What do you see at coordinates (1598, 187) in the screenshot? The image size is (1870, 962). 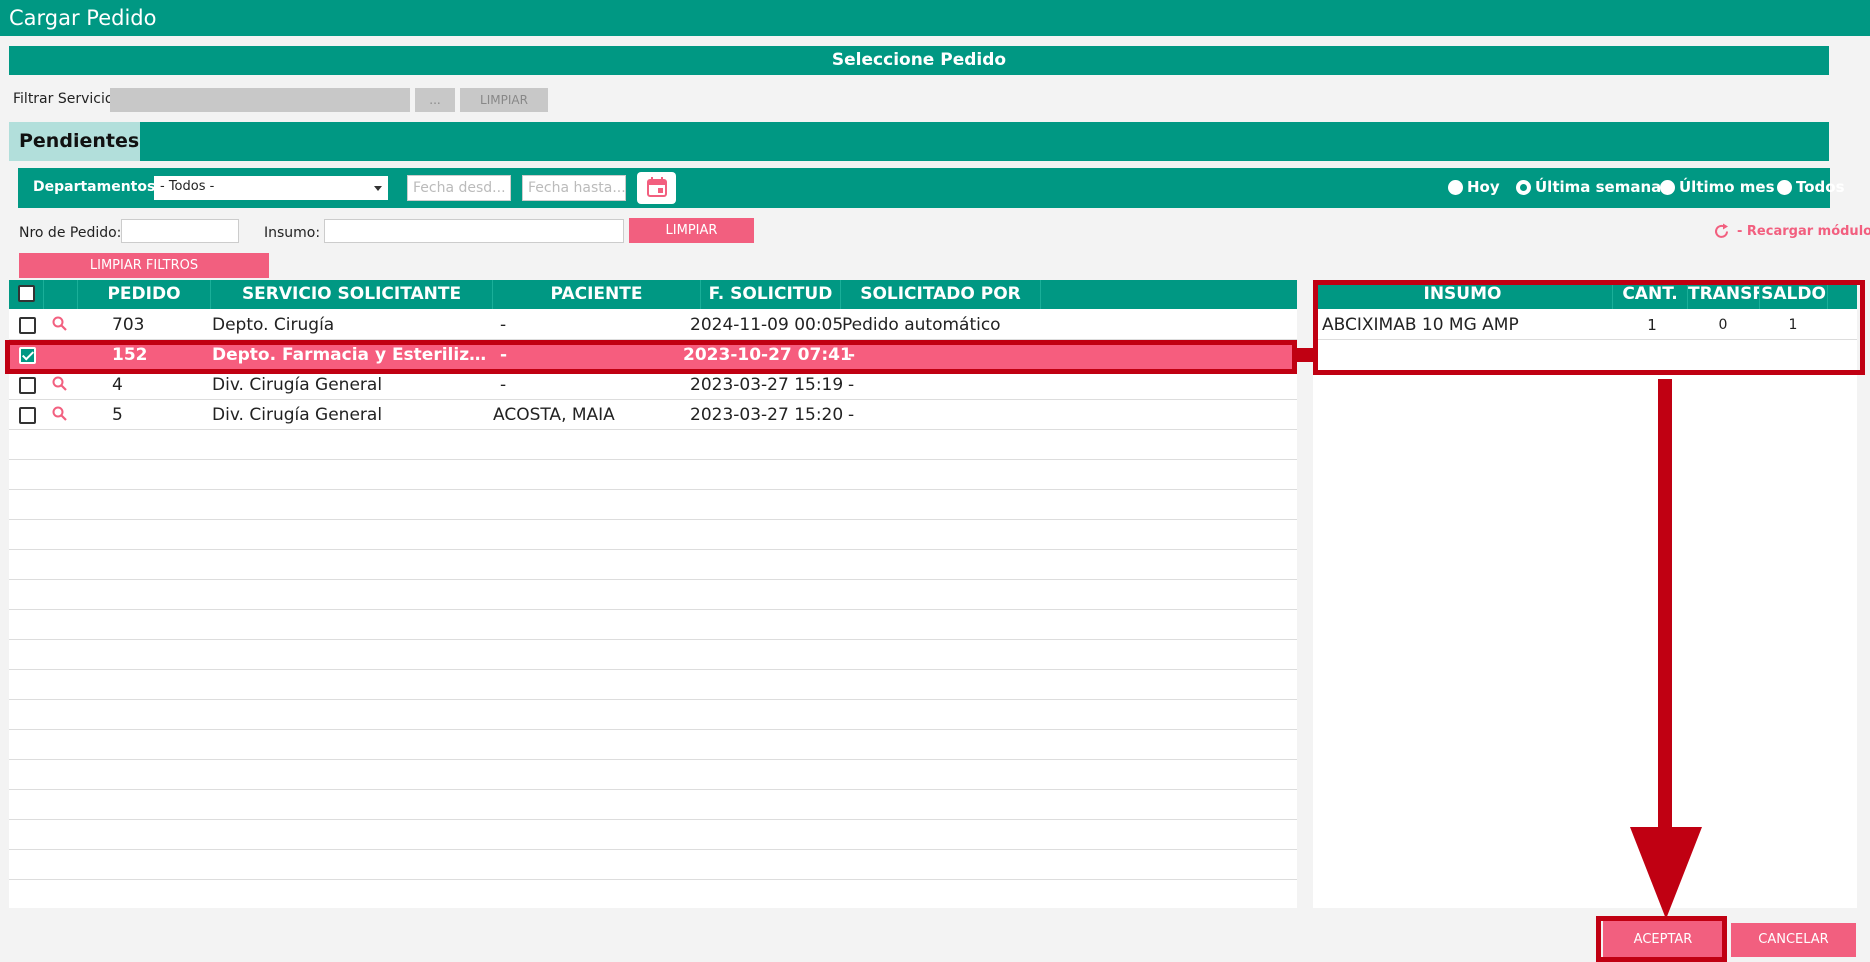 I see `period-ultima-semana-label: Última semana` at bounding box center [1598, 187].